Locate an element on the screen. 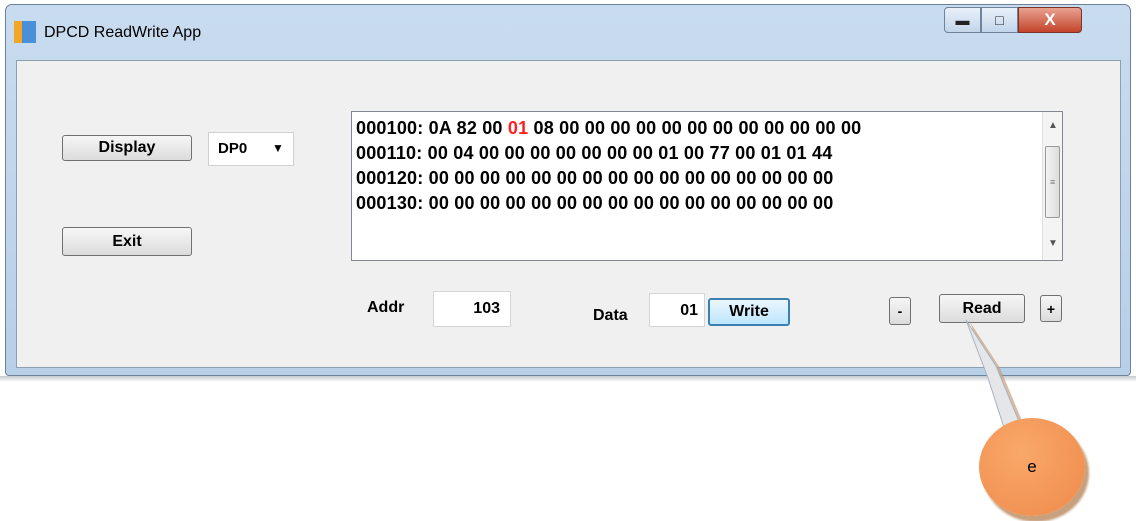 This screenshot has width=1136, height=521. callout-pointer is located at coordinates (997, 382).